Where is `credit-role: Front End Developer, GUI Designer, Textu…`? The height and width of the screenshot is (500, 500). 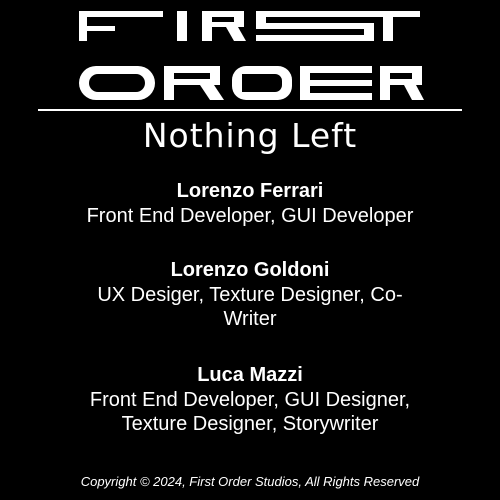
credit-role: Front End Developer, GUI Designer, Textu… is located at coordinates (250, 412).